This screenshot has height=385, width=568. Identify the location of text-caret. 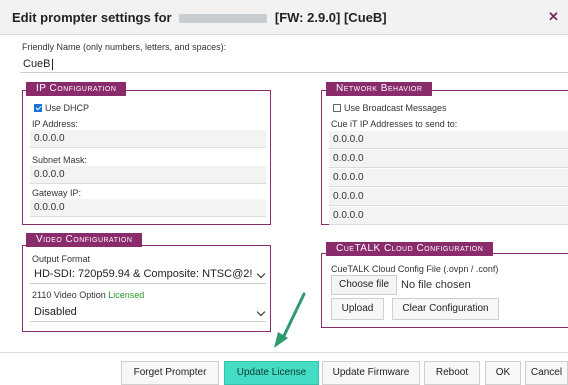
(52, 64).